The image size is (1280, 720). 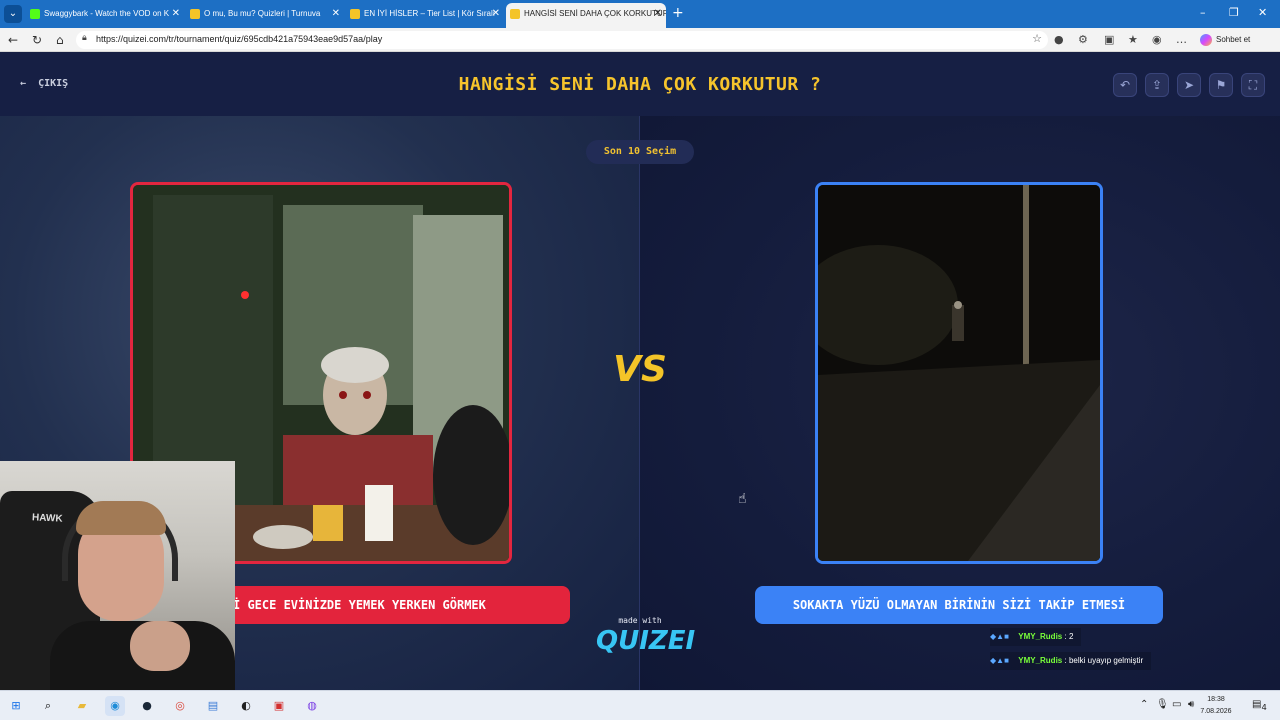 I want to click on chrome-icon: ◎, so click(x=180, y=706).